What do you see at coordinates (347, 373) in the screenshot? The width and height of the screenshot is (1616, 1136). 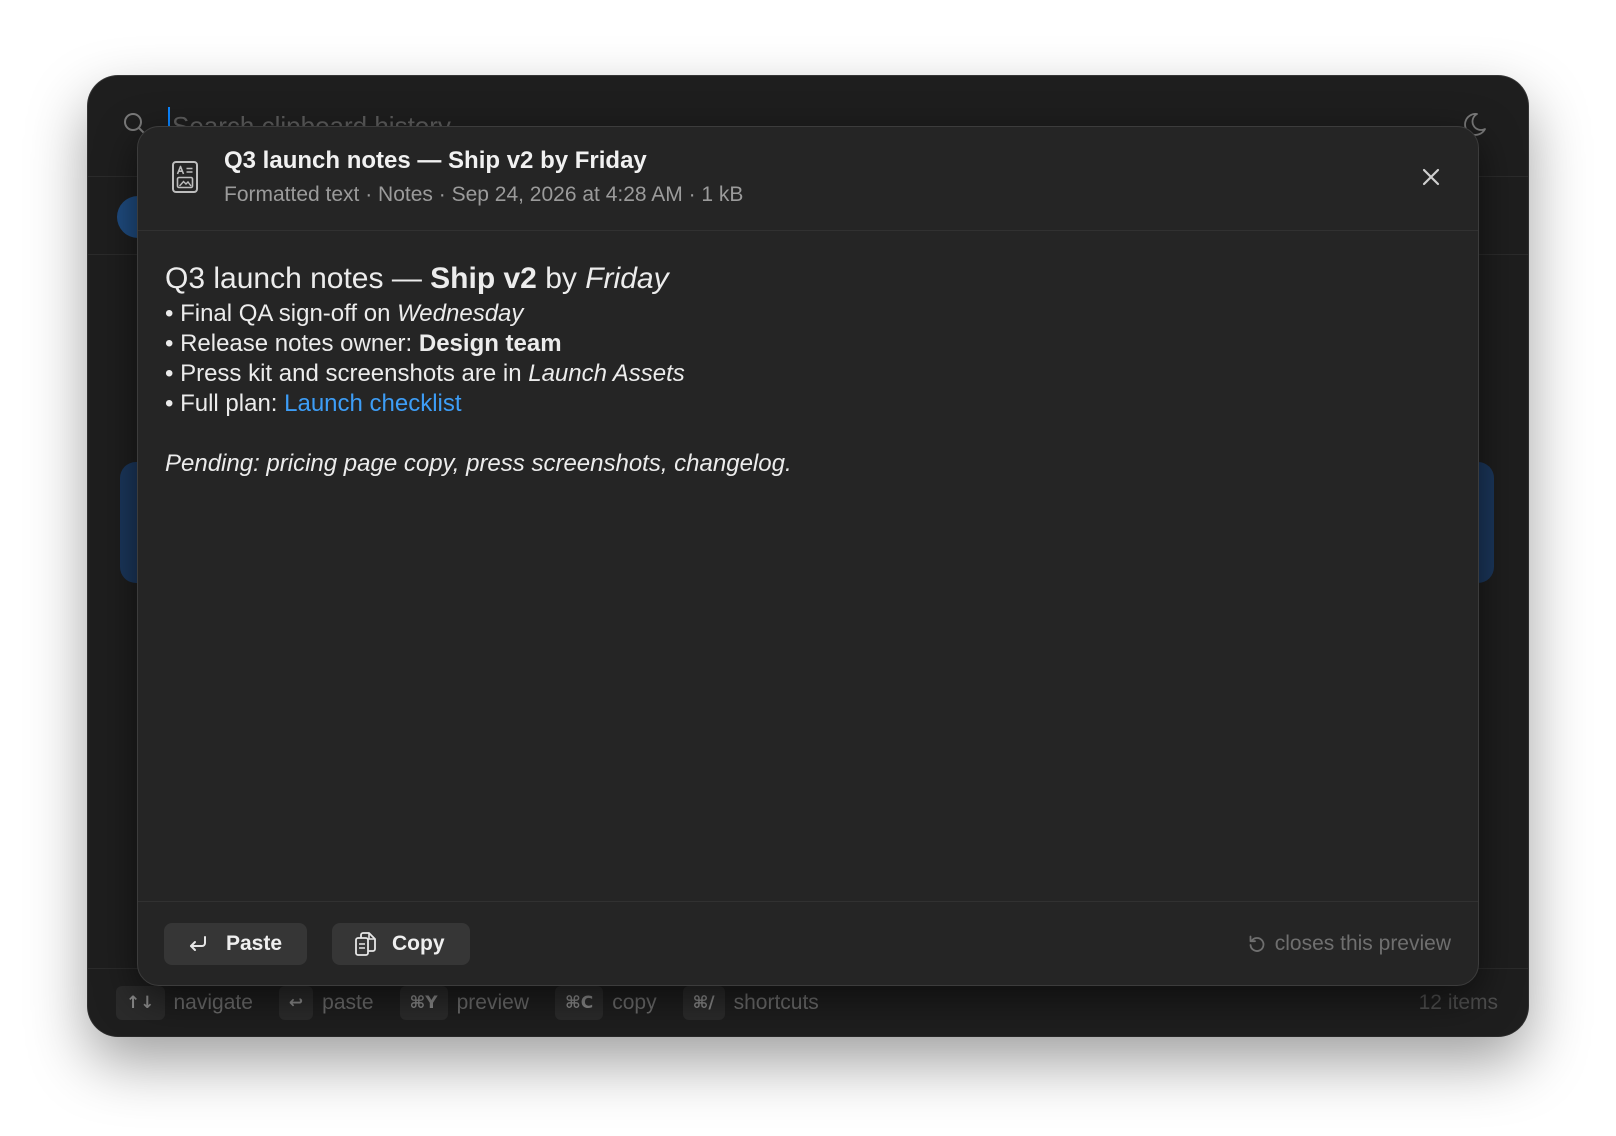 I see `bullet-text: • Press kit and screenshots are in` at bounding box center [347, 373].